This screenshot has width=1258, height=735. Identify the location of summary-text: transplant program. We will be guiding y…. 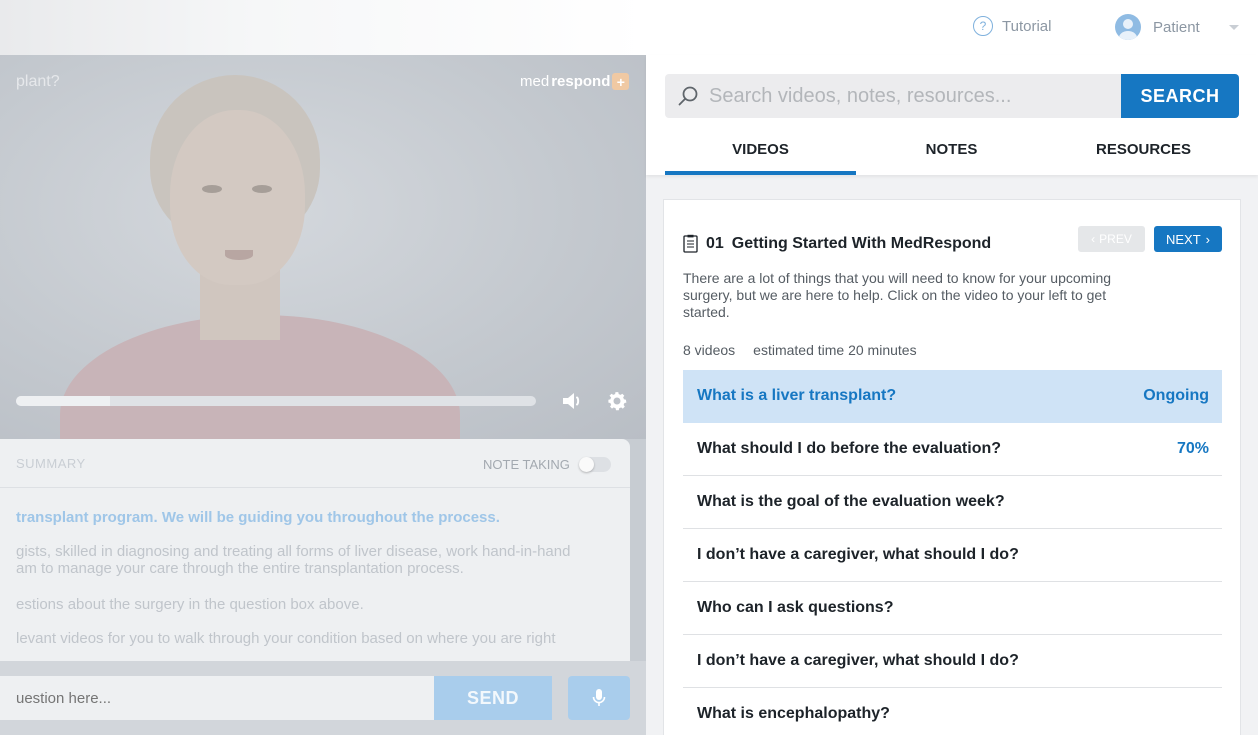
(258, 517).